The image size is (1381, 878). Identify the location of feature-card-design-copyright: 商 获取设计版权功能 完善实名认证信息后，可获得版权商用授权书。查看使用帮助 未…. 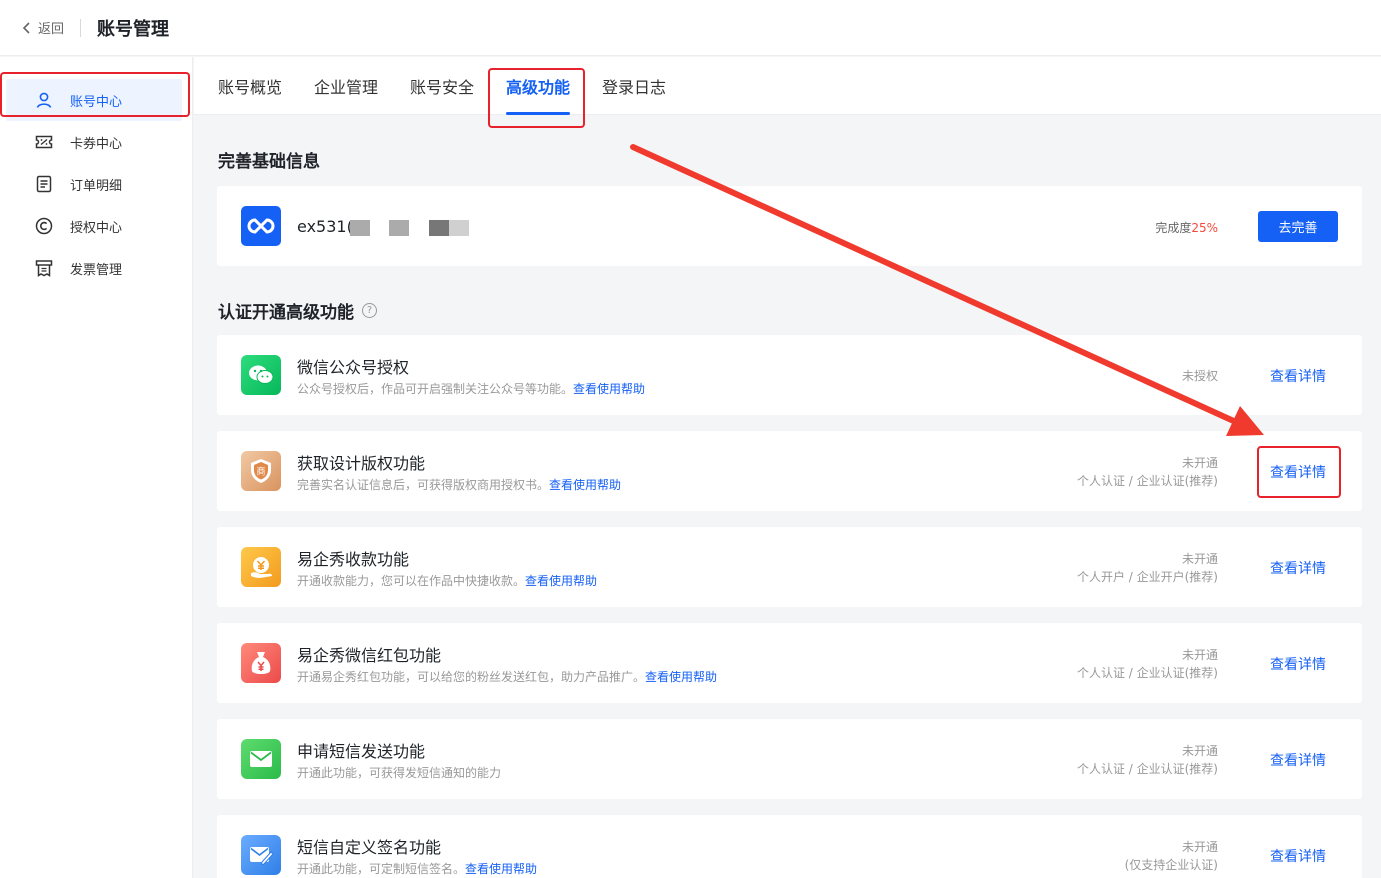
(789, 471).